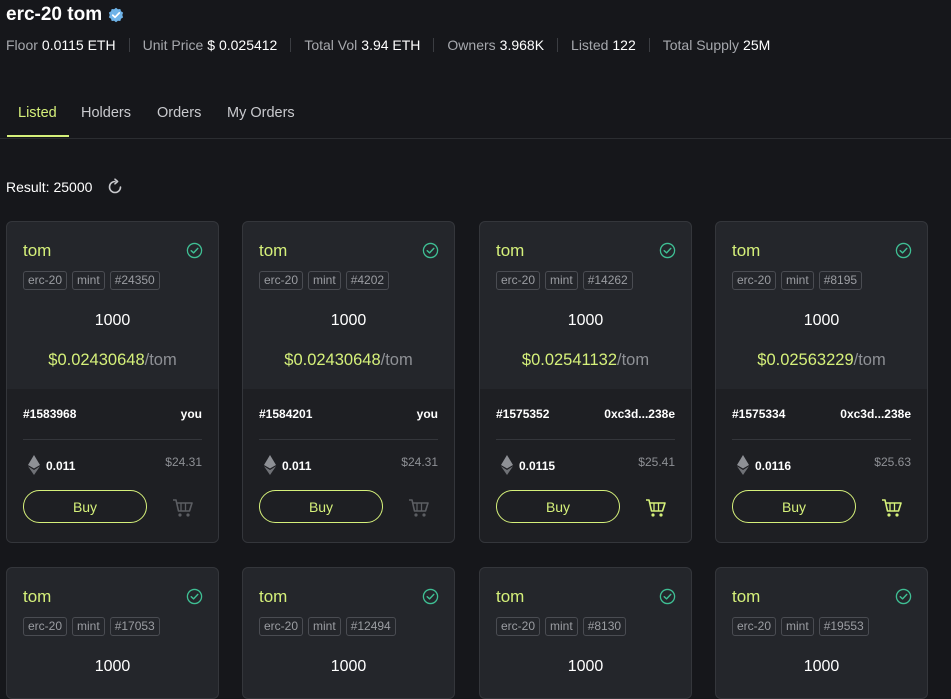 Image resolution: width=951 pixels, height=699 pixels. I want to click on usd-price: $25.41, so click(656, 462).